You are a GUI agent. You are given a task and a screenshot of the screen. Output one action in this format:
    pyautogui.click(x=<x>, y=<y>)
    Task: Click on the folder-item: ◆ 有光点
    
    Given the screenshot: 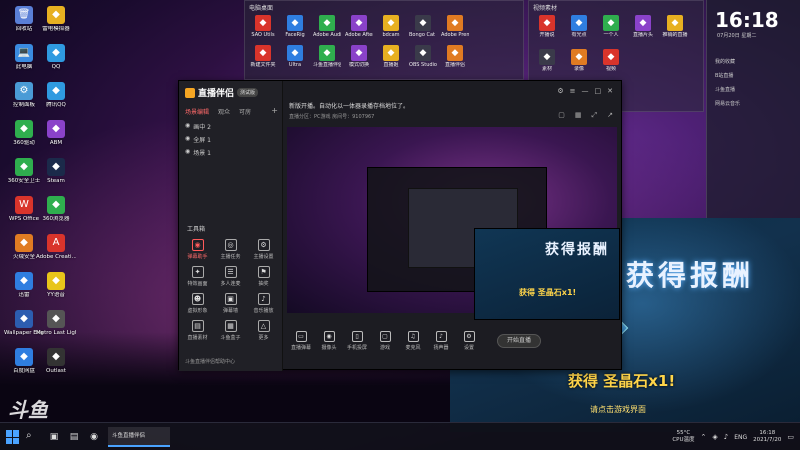 What is the action you would take?
    pyautogui.click(x=579, y=26)
    